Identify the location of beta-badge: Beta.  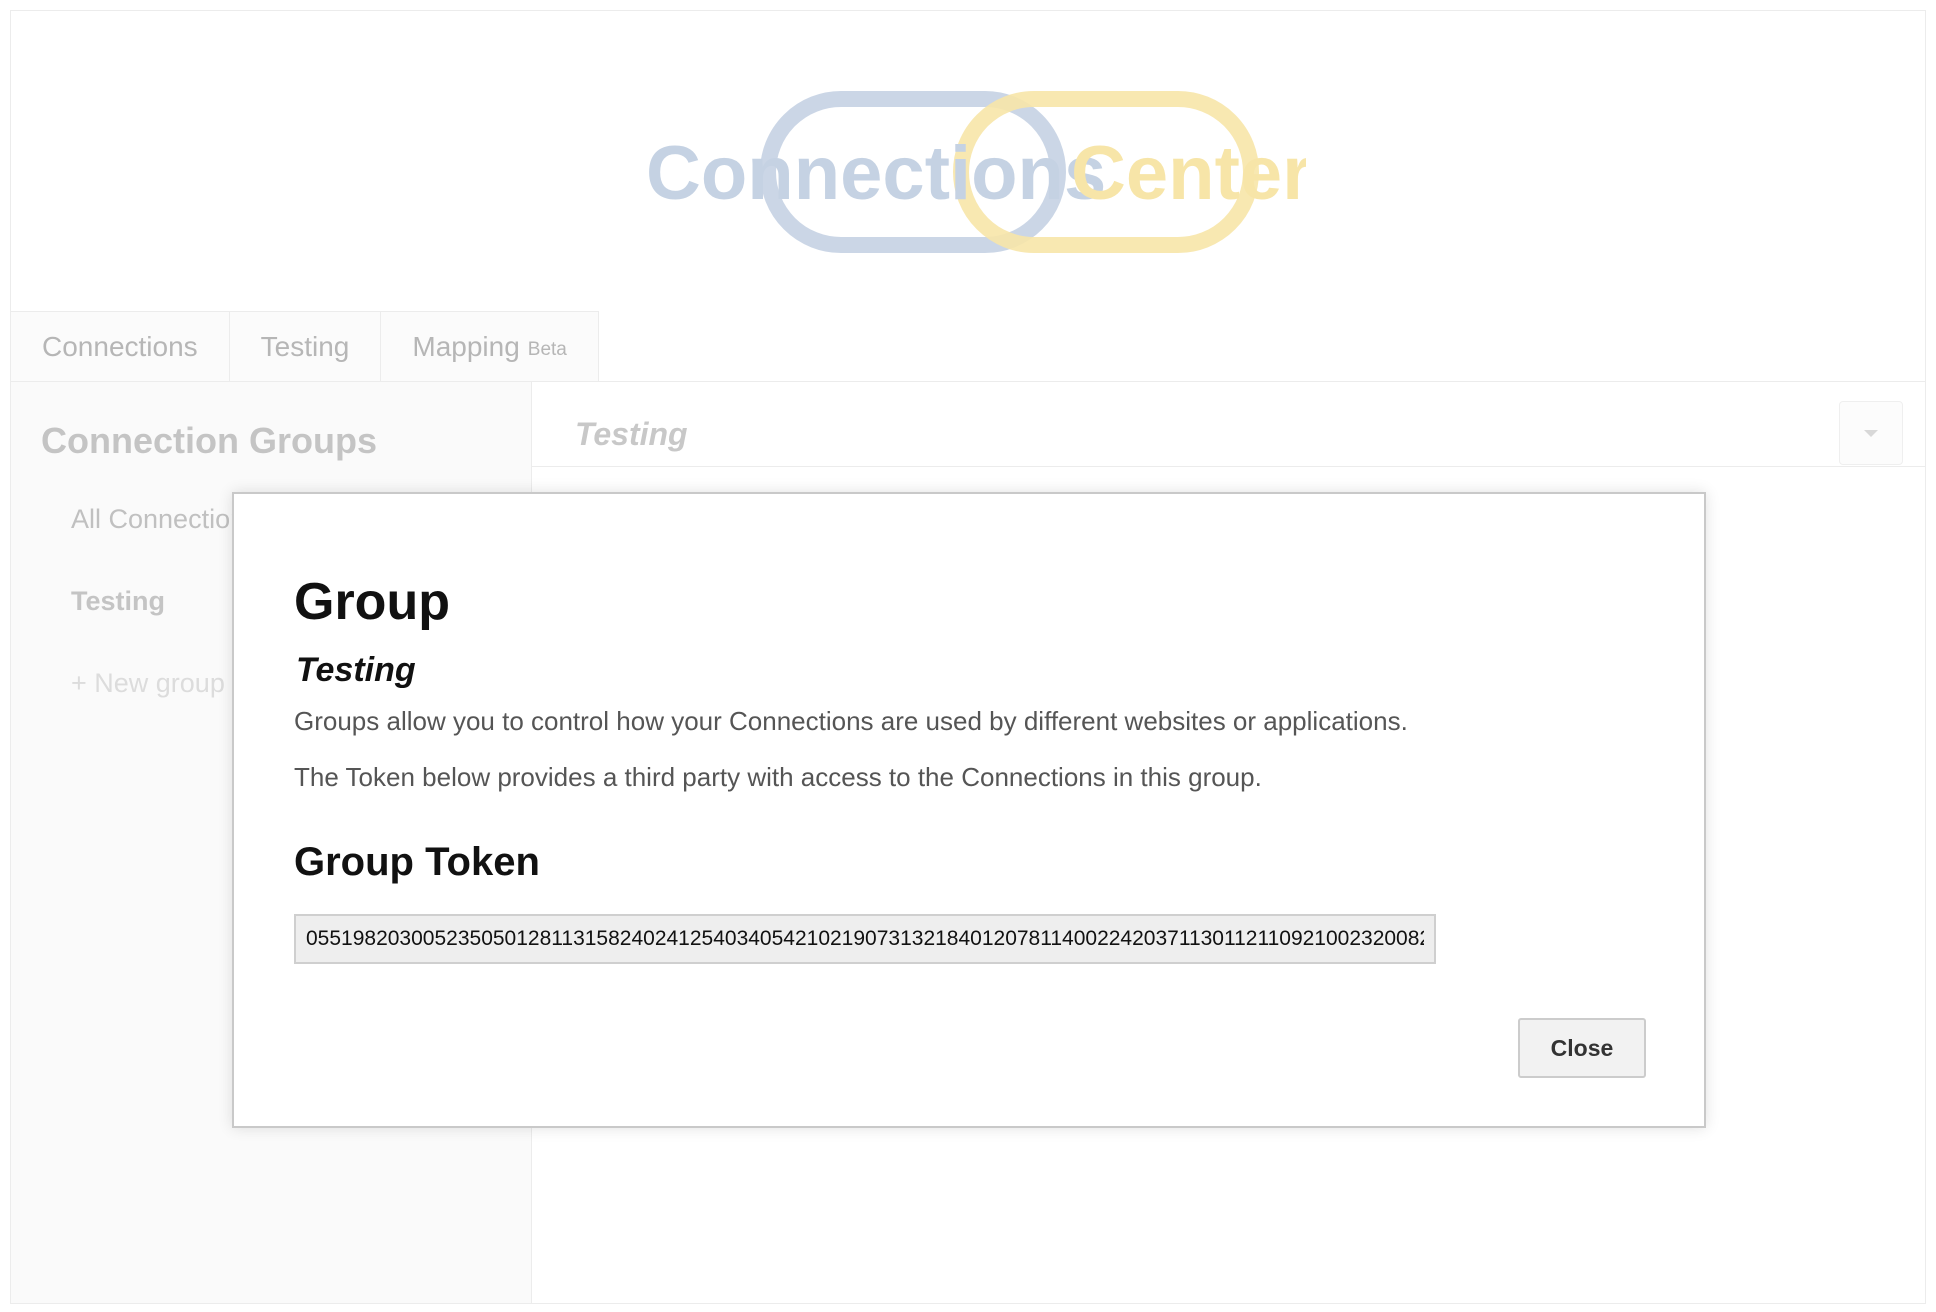
(547, 349).